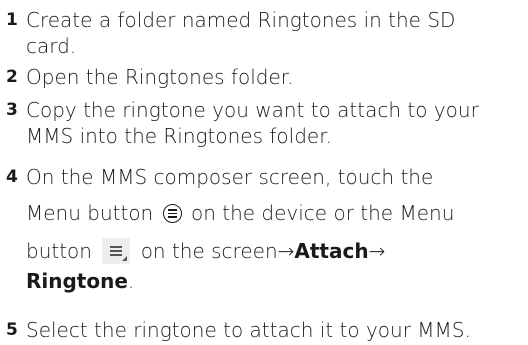  I want to click on step-text-line: Open the Ringtones folder., so click(160, 77).